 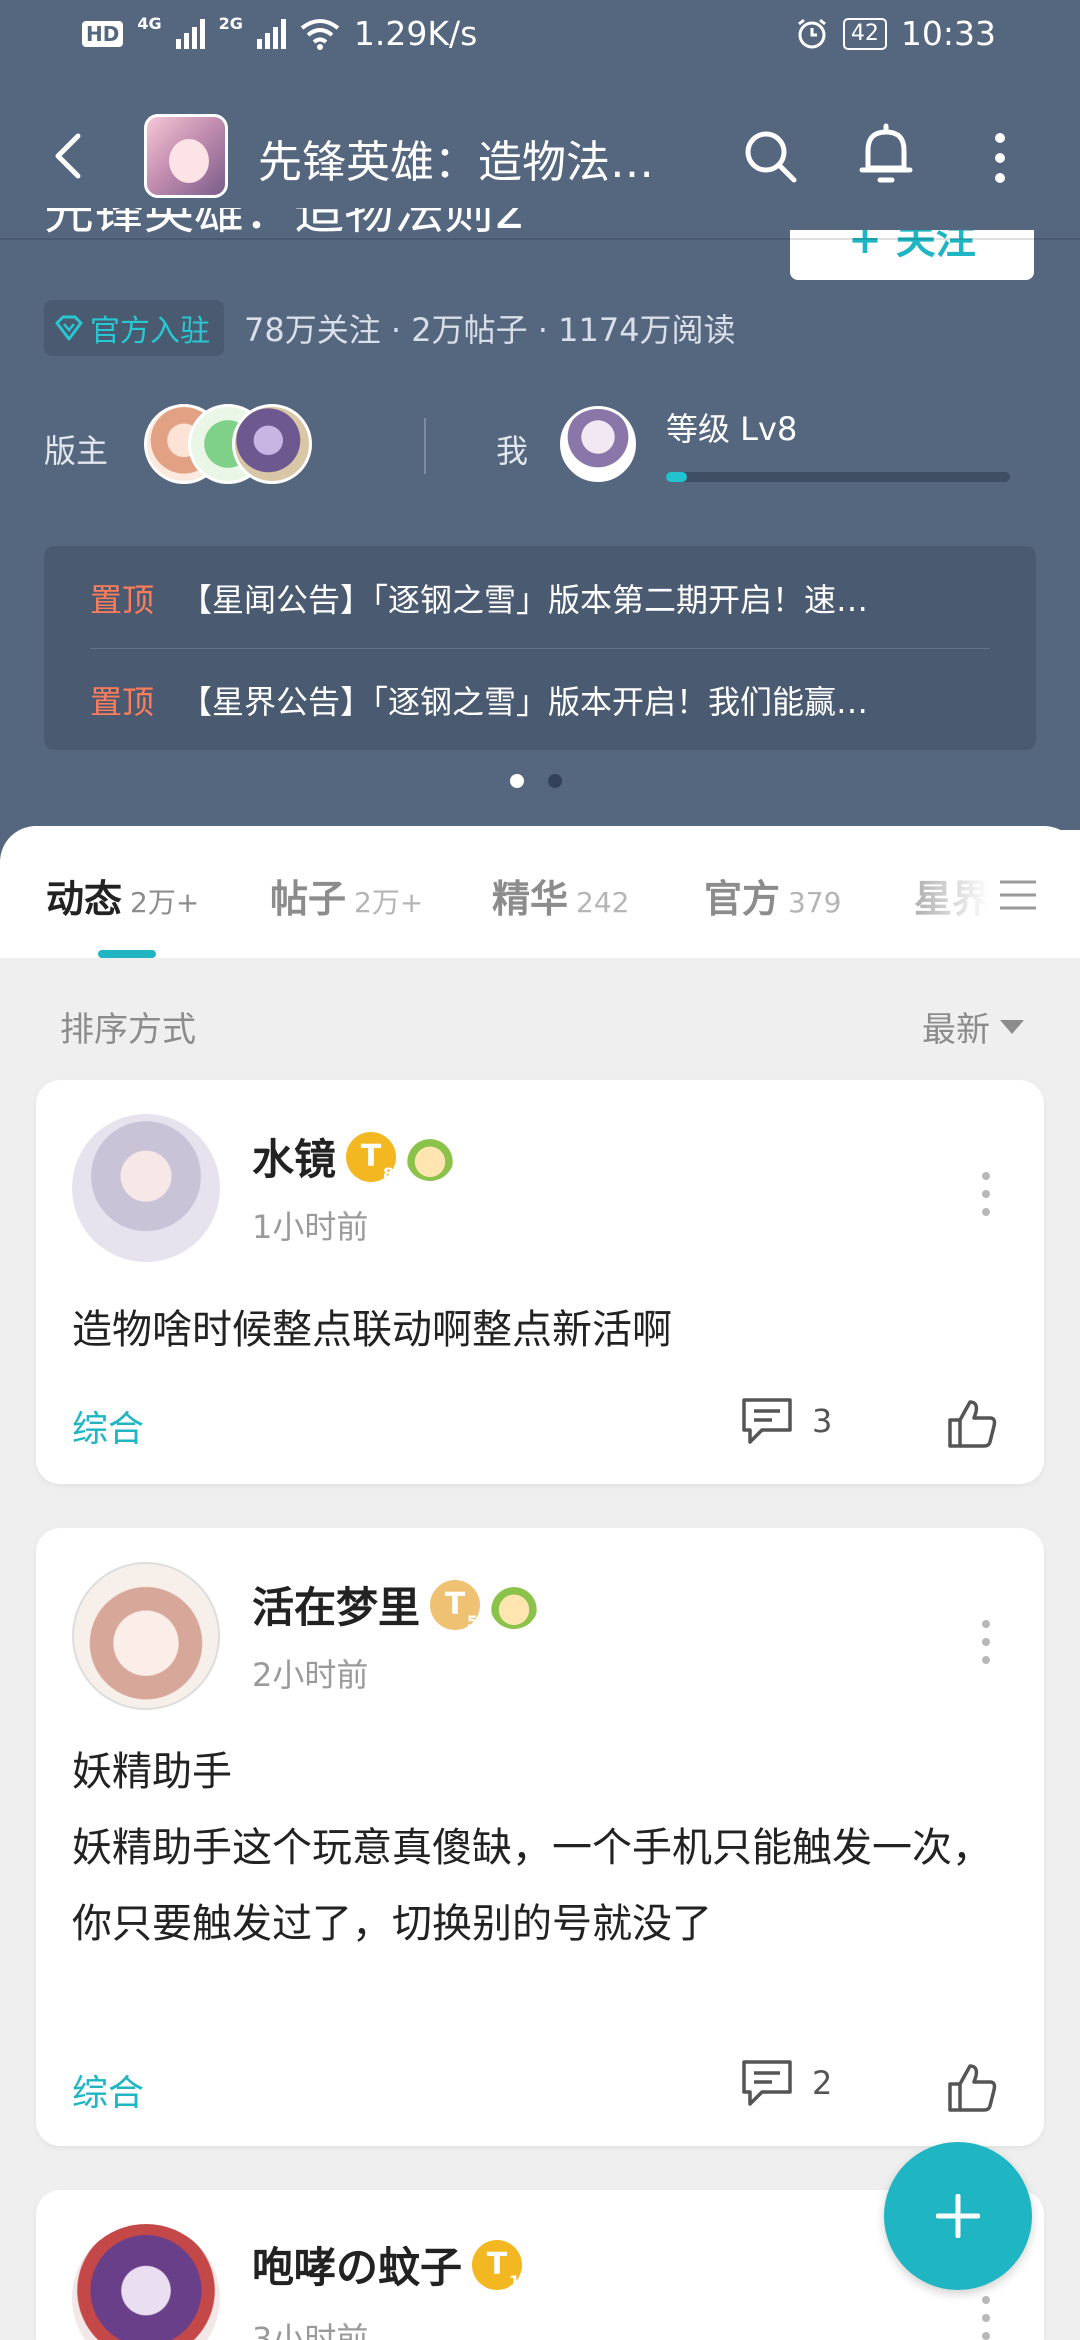 I want to click on post-time: 3小时前, so click(x=310, y=2330).